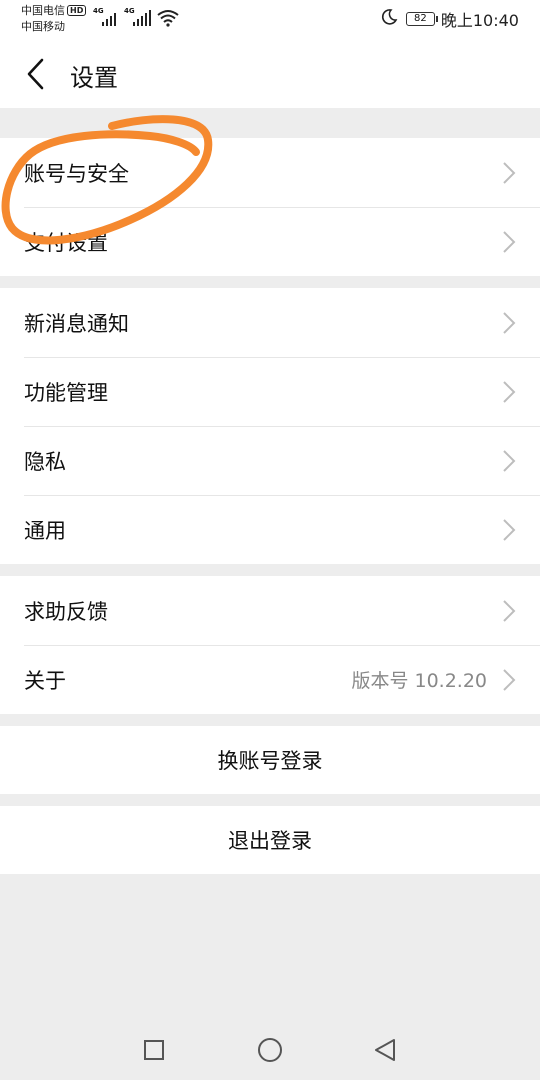  Describe the element at coordinates (479, 20) in the screenshot. I see `clock: 晚上10:40` at that location.